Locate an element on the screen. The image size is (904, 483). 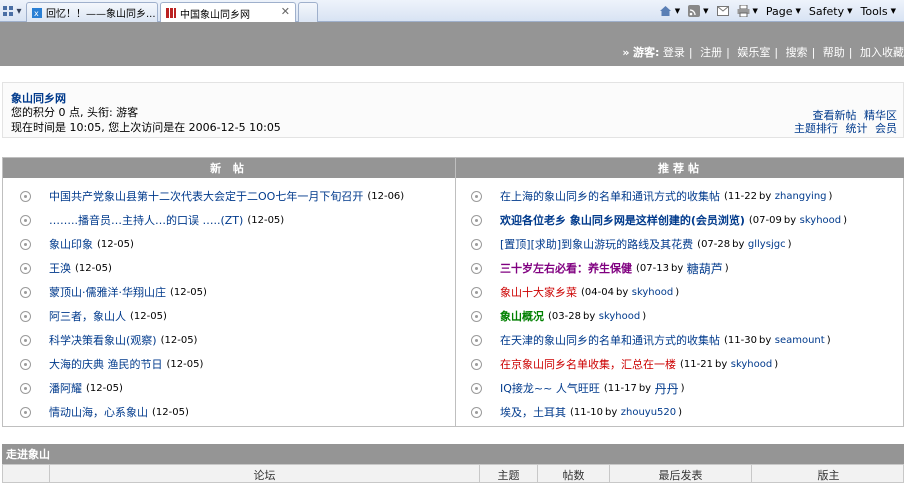
new-post-title-link: 蒙顶山·儒雅洋·华翔山庄 is located at coordinates (107, 292).